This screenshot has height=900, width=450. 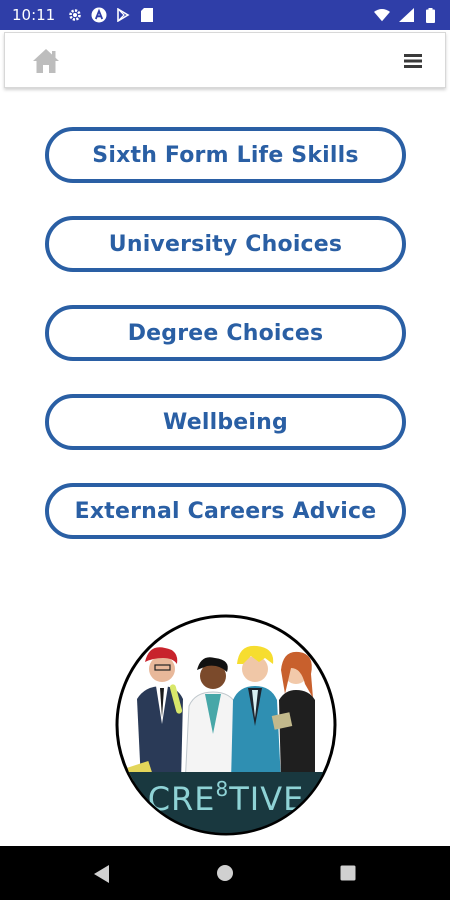 I want to click on menu-button-degree-choices: Degree Choices, so click(x=225, y=333).